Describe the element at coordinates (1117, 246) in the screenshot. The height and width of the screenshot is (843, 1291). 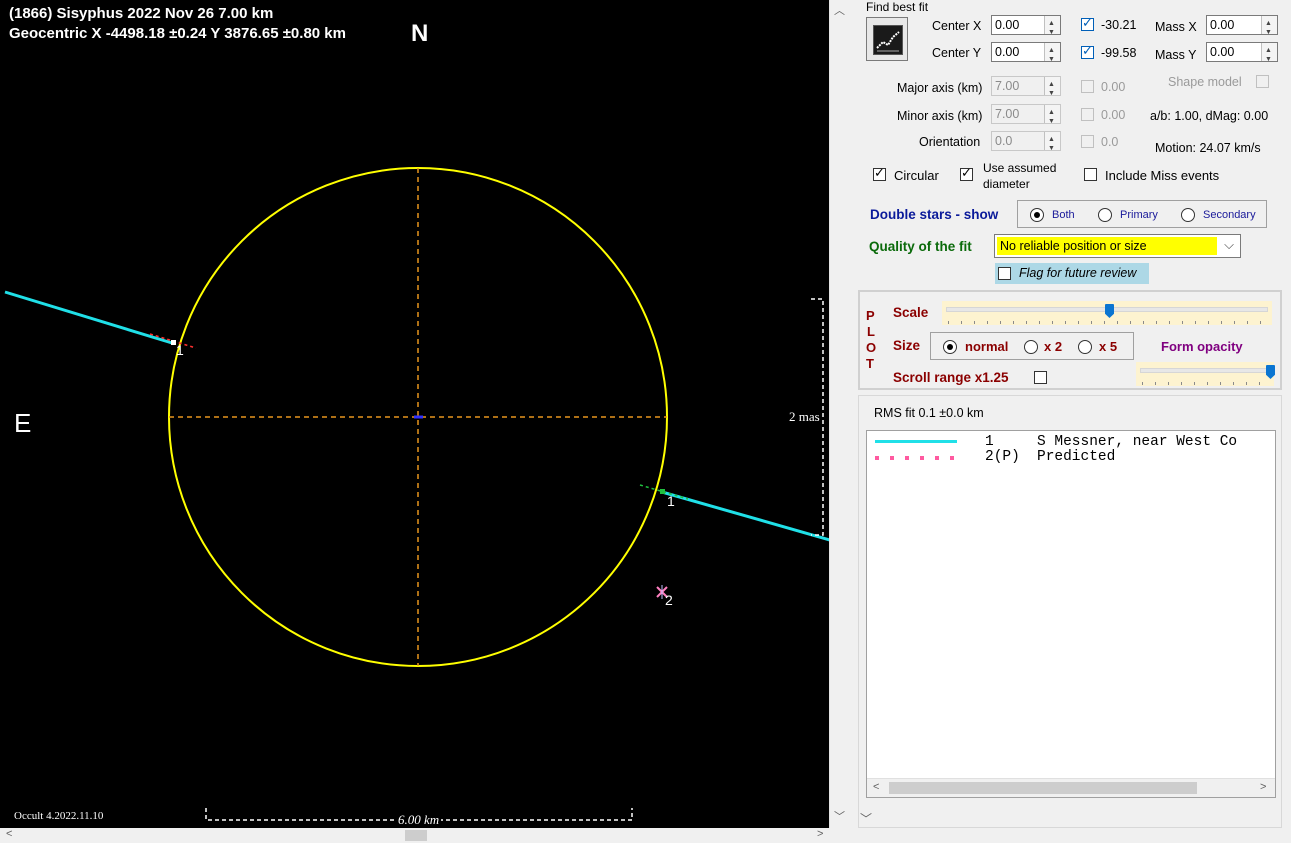
I see `quality-select: No reliable position or size ⌵` at that location.